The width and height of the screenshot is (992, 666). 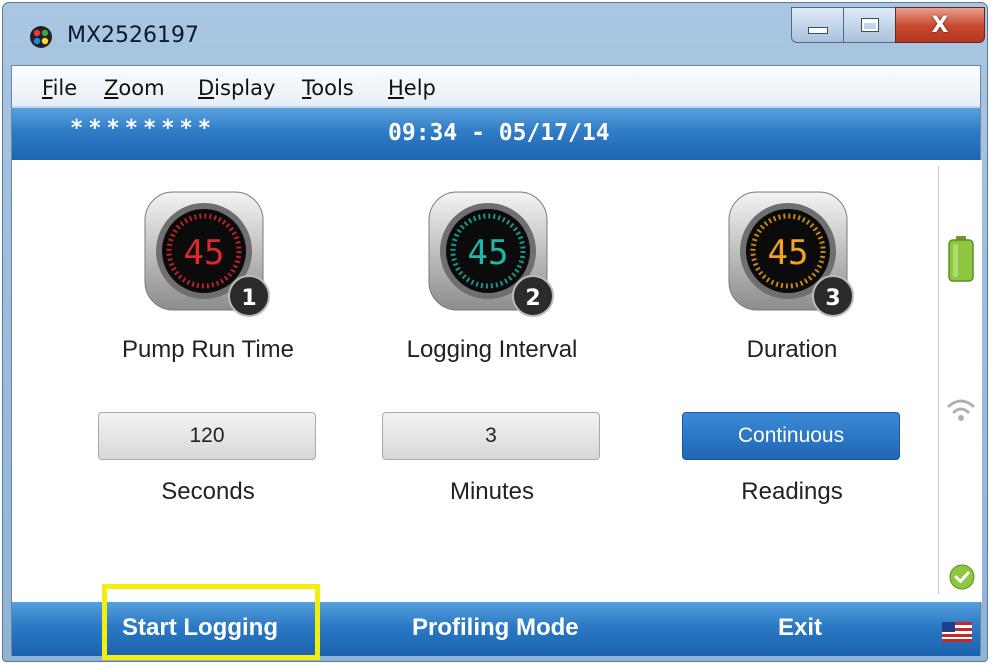 I want to click on logging-interval-label: Logging Interval, so click(x=492, y=349).